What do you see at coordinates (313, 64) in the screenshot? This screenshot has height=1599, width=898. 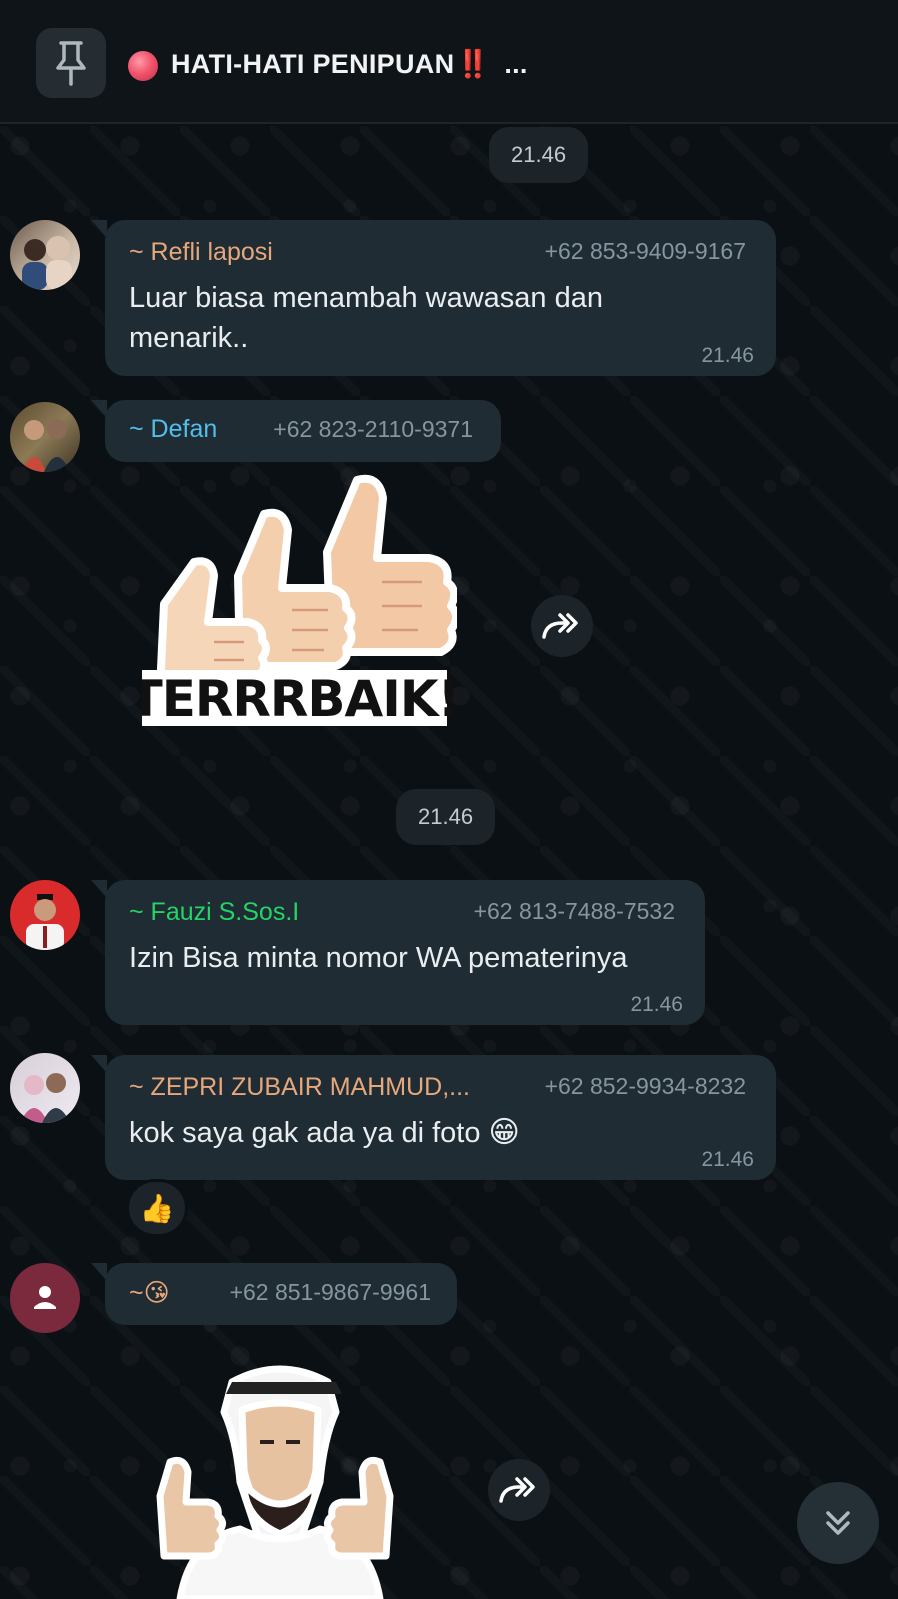 I see `pinned-title: HATI-HATI PENIPUAN` at bounding box center [313, 64].